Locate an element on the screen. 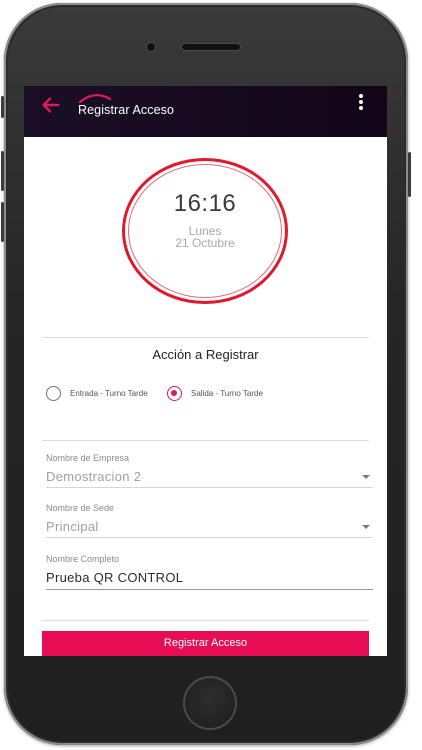 The width and height of the screenshot is (422, 750). radio-label: Entrada - Turno Tarde is located at coordinates (109, 393).